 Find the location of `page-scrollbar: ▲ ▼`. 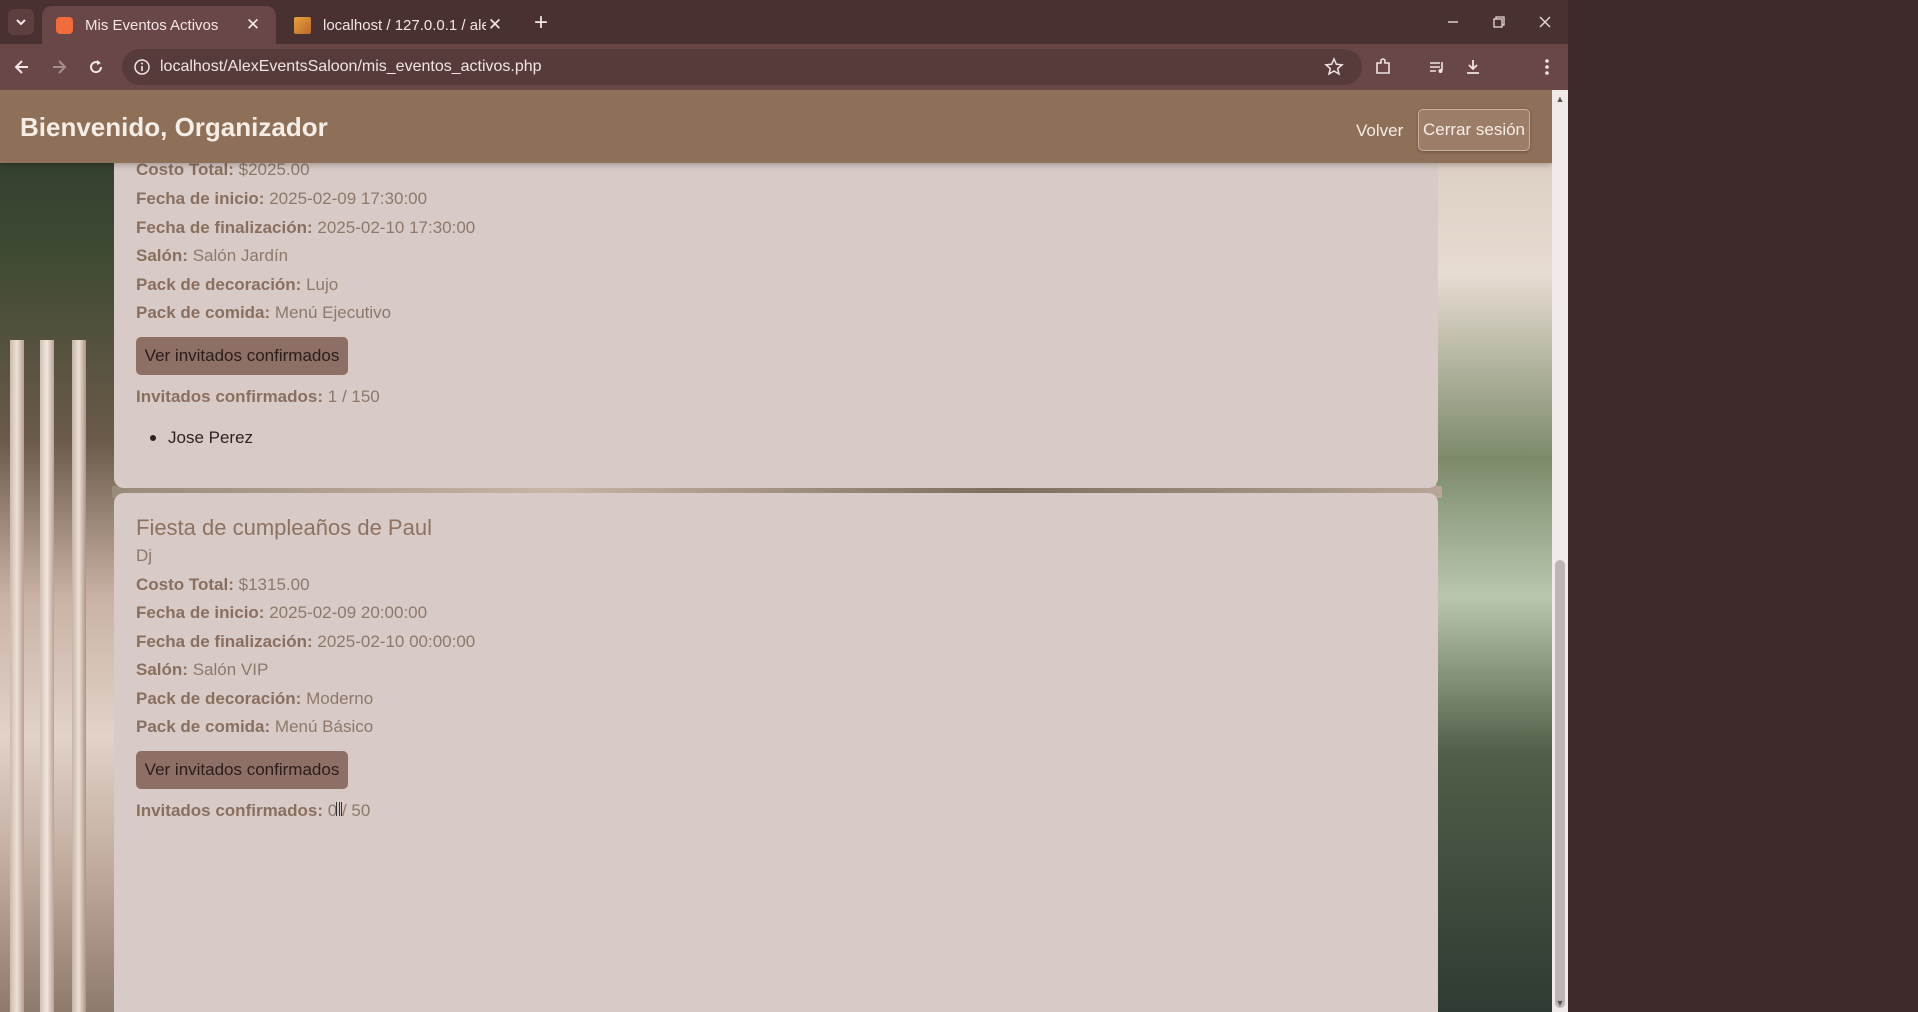

page-scrollbar: ▲ ▼ is located at coordinates (1560, 551).